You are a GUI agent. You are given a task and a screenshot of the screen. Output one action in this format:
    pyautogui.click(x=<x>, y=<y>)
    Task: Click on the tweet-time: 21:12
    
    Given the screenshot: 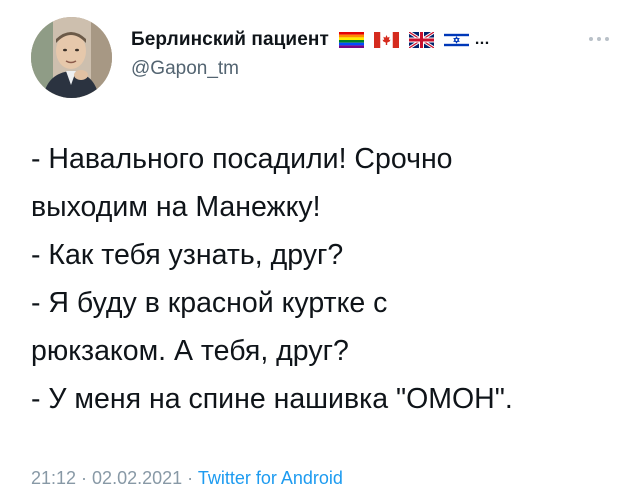 What is the action you would take?
    pyautogui.click(x=53, y=478)
    